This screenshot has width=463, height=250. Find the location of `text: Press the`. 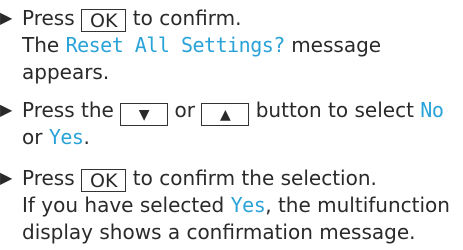

text: Press the is located at coordinates (68, 110).